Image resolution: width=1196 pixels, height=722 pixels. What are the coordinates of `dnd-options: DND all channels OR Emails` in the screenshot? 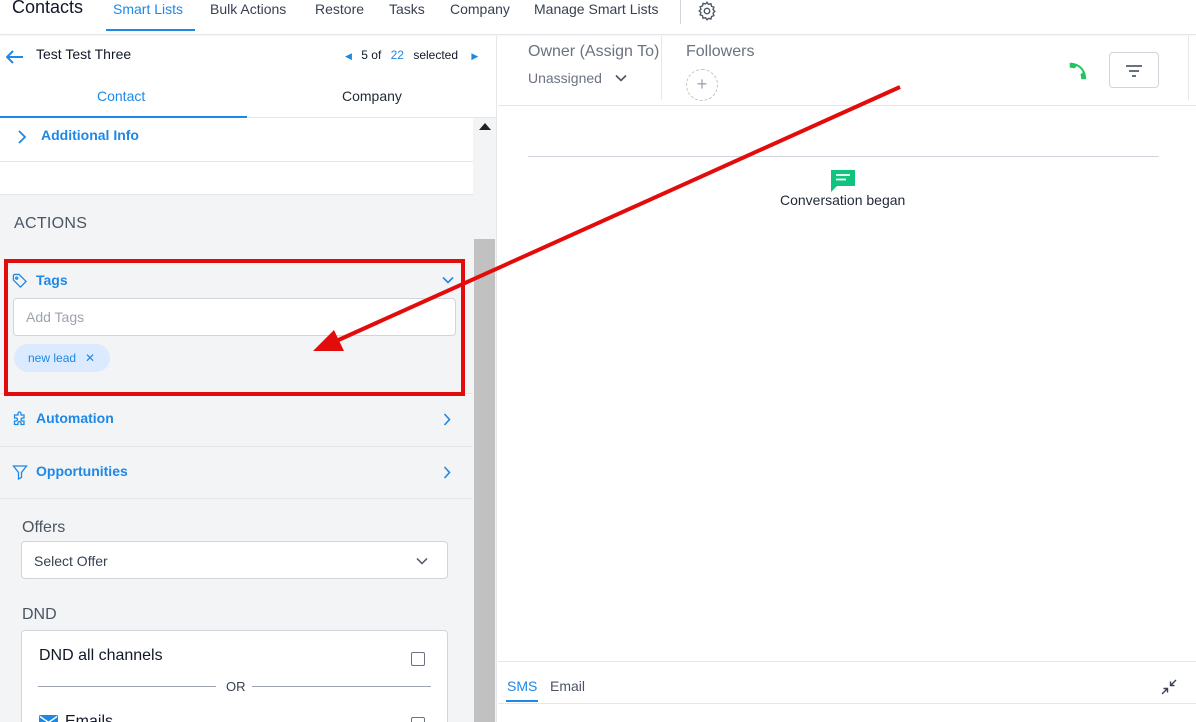 It's located at (234, 676).